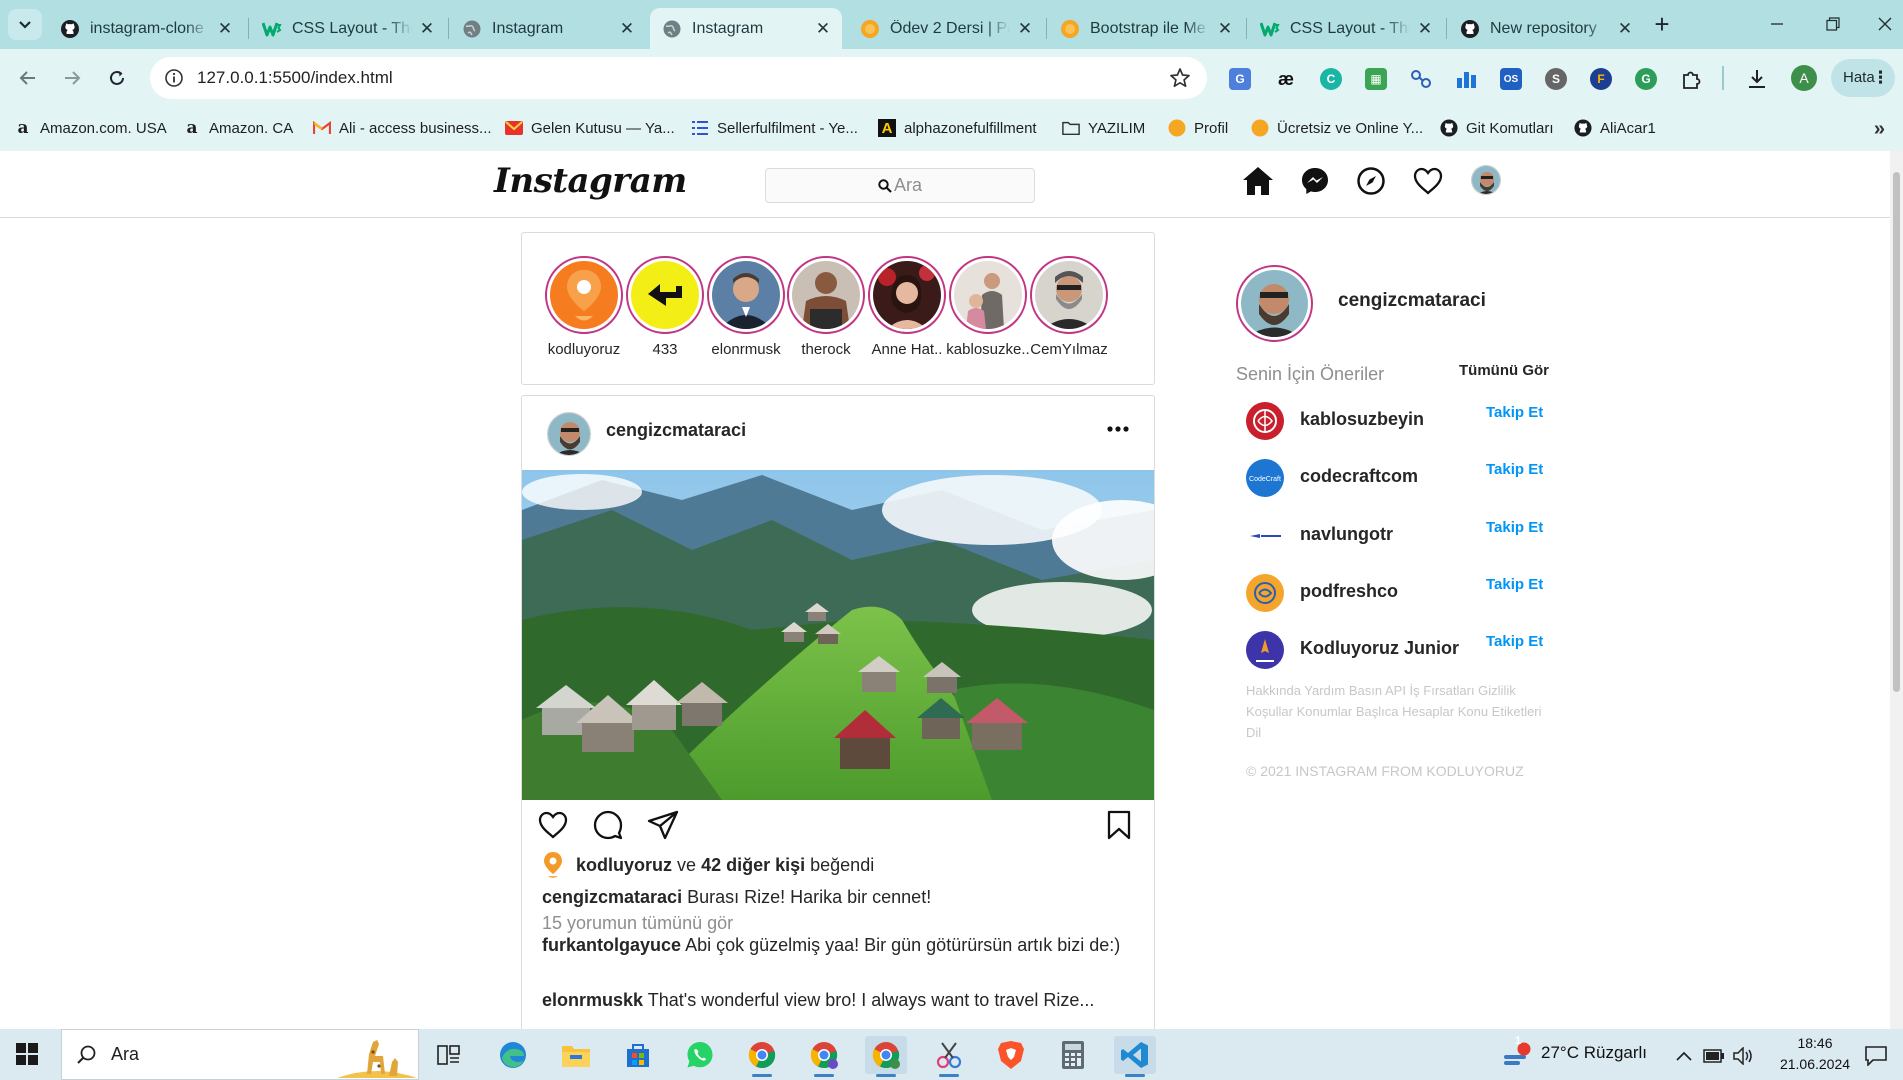  What do you see at coordinates (886, 1056) in the screenshot?
I see `chrome-active-profile-icon` at bounding box center [886, 1056].